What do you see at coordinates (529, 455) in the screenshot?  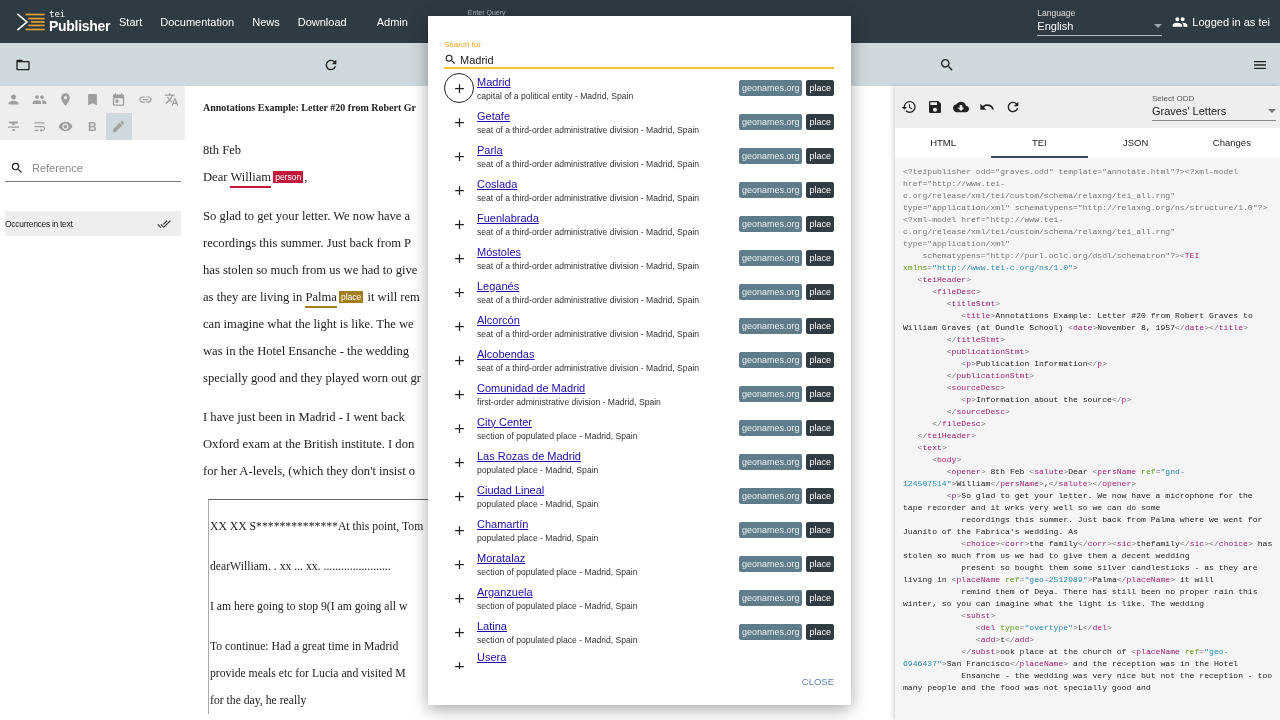 I see `result-link: Las Rozas de Madrid` at bounding box center [529, 455].